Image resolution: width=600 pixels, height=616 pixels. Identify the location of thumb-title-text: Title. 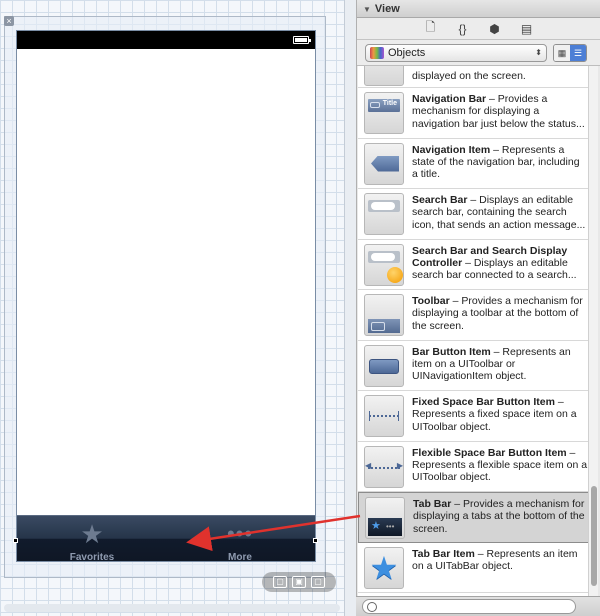
(389, 103).